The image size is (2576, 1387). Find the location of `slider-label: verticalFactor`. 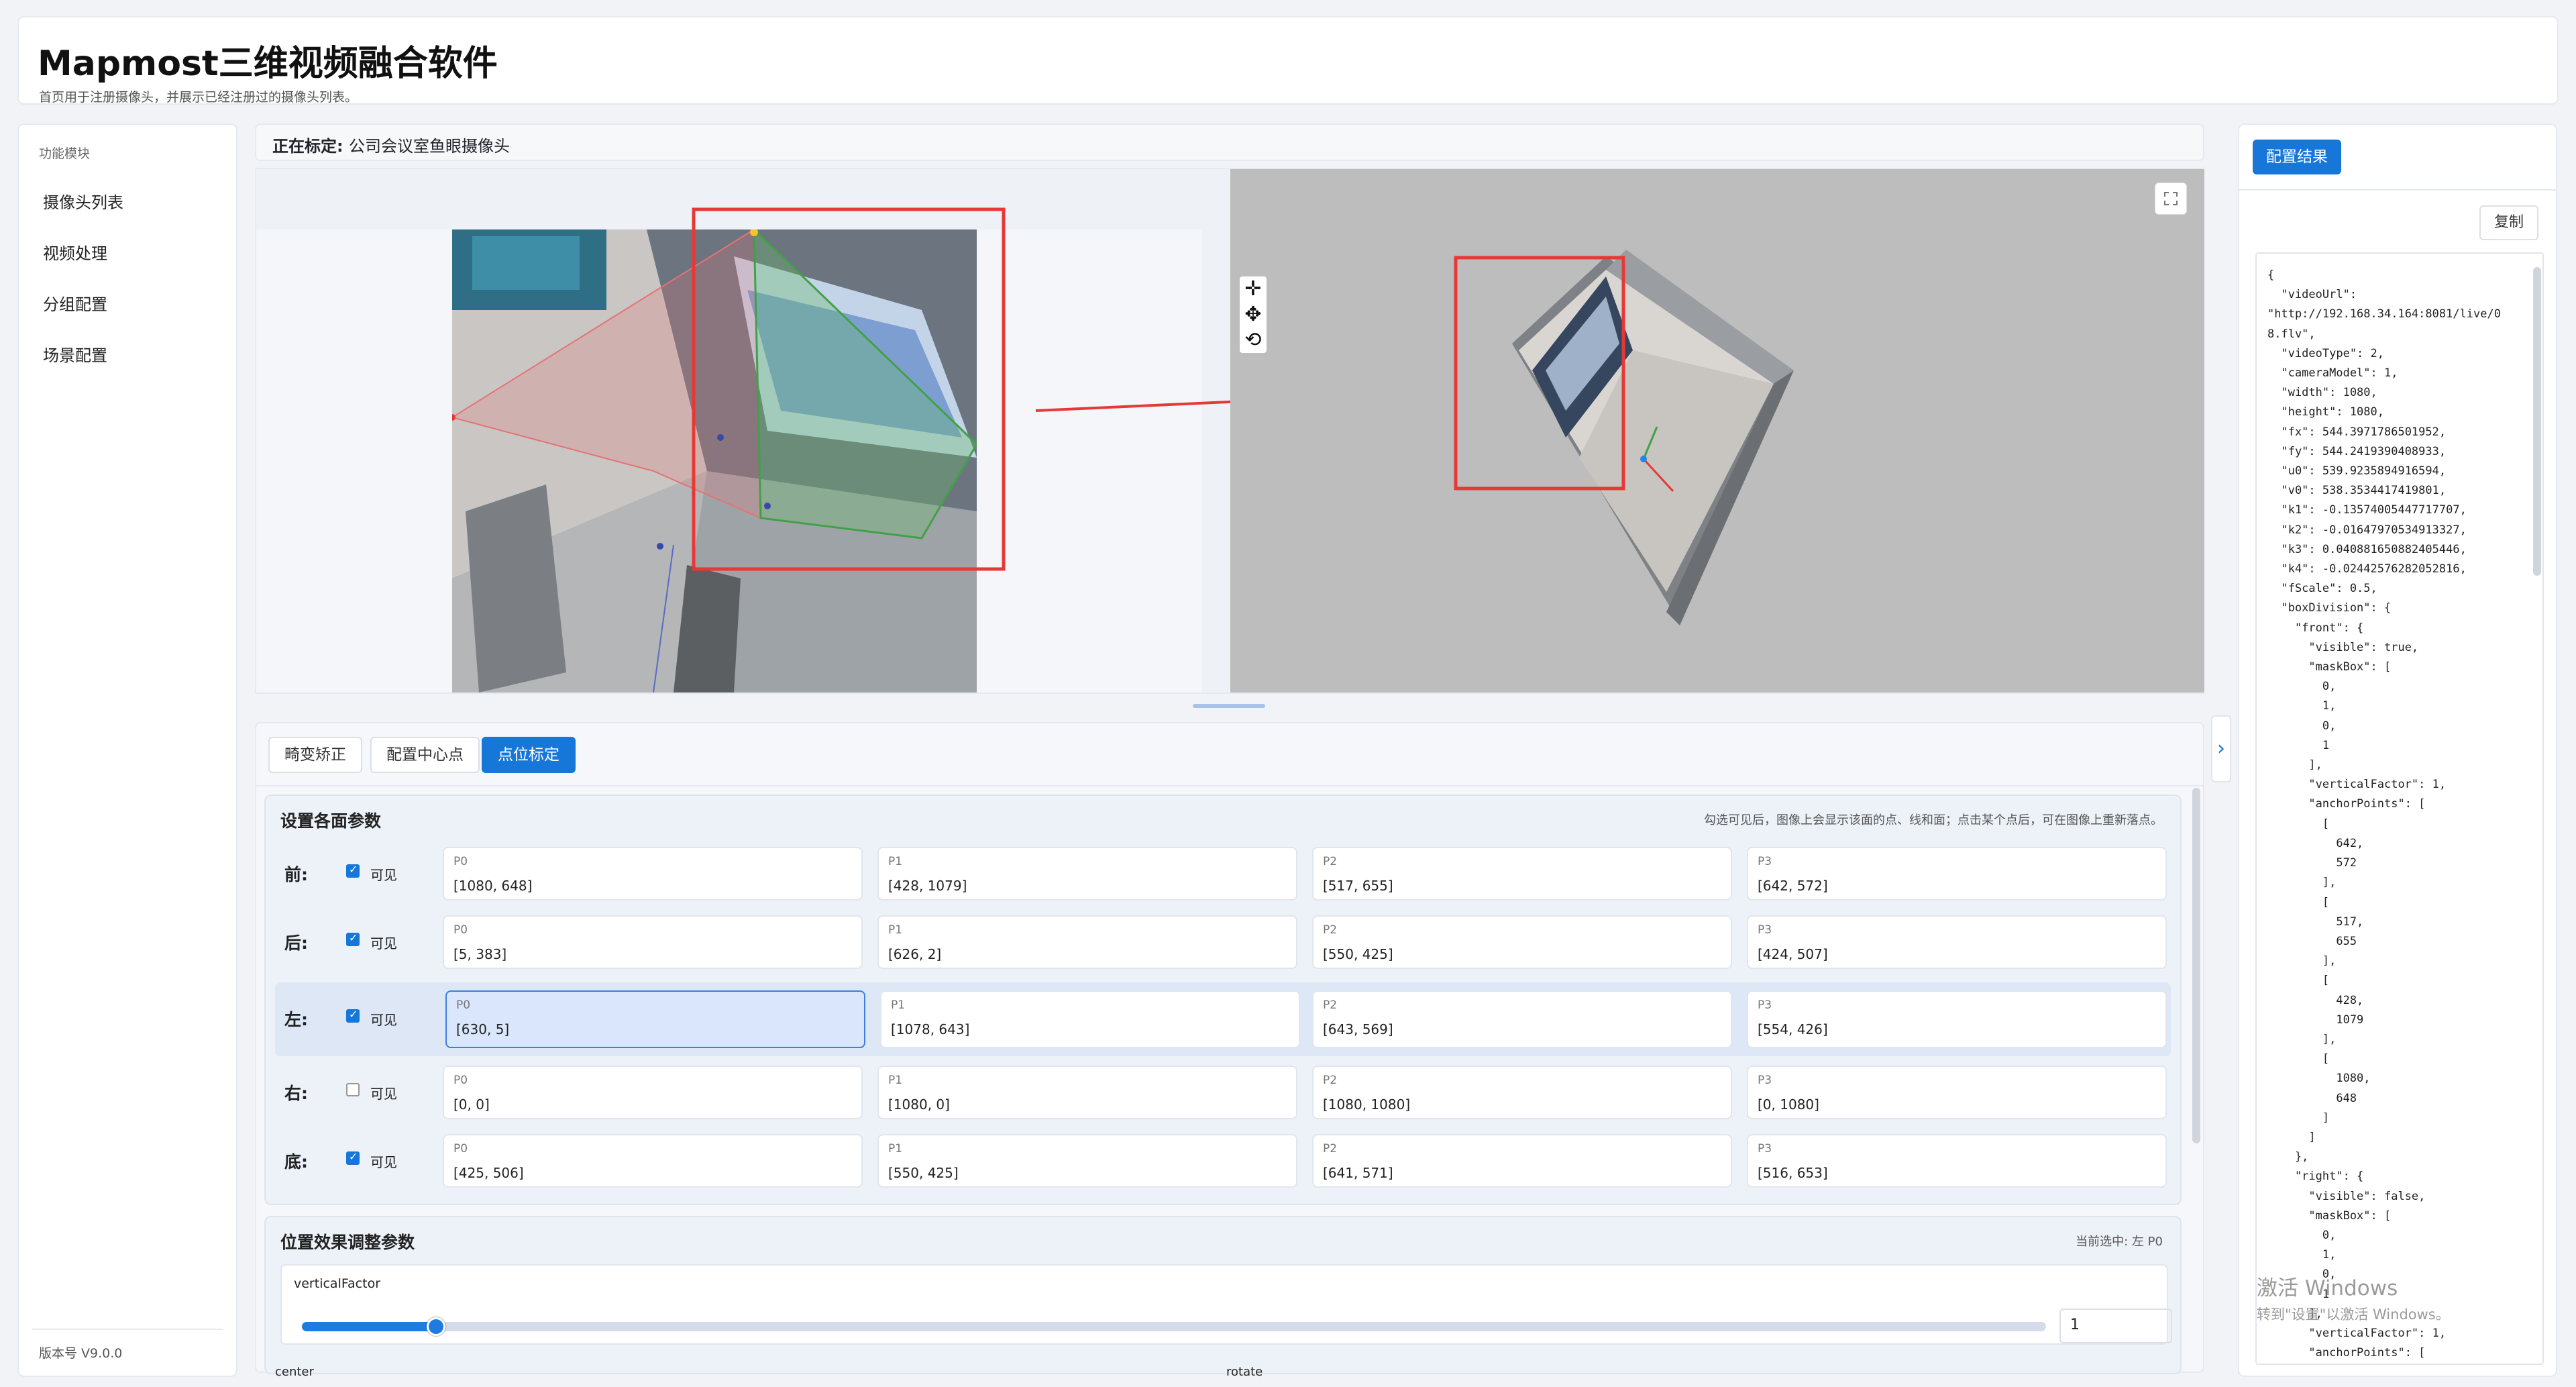

slider-label: verticalFactor is located at coordinates (337, 1283).